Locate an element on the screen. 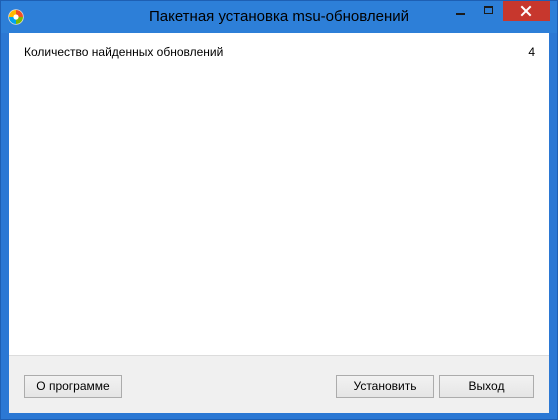 Image resolution: width=558 pixels, height=420 pixels. about-button: О программе is located at coordinates (73, 386).